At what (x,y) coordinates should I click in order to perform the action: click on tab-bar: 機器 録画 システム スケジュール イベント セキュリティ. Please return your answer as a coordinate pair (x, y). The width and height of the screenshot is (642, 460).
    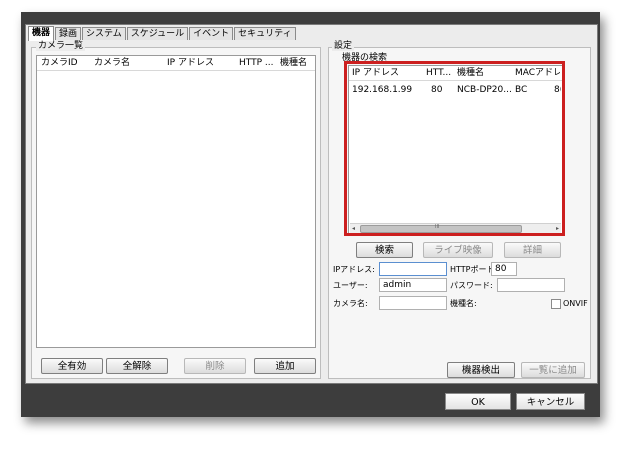
    Looking at the image, I should click on (162, 33).